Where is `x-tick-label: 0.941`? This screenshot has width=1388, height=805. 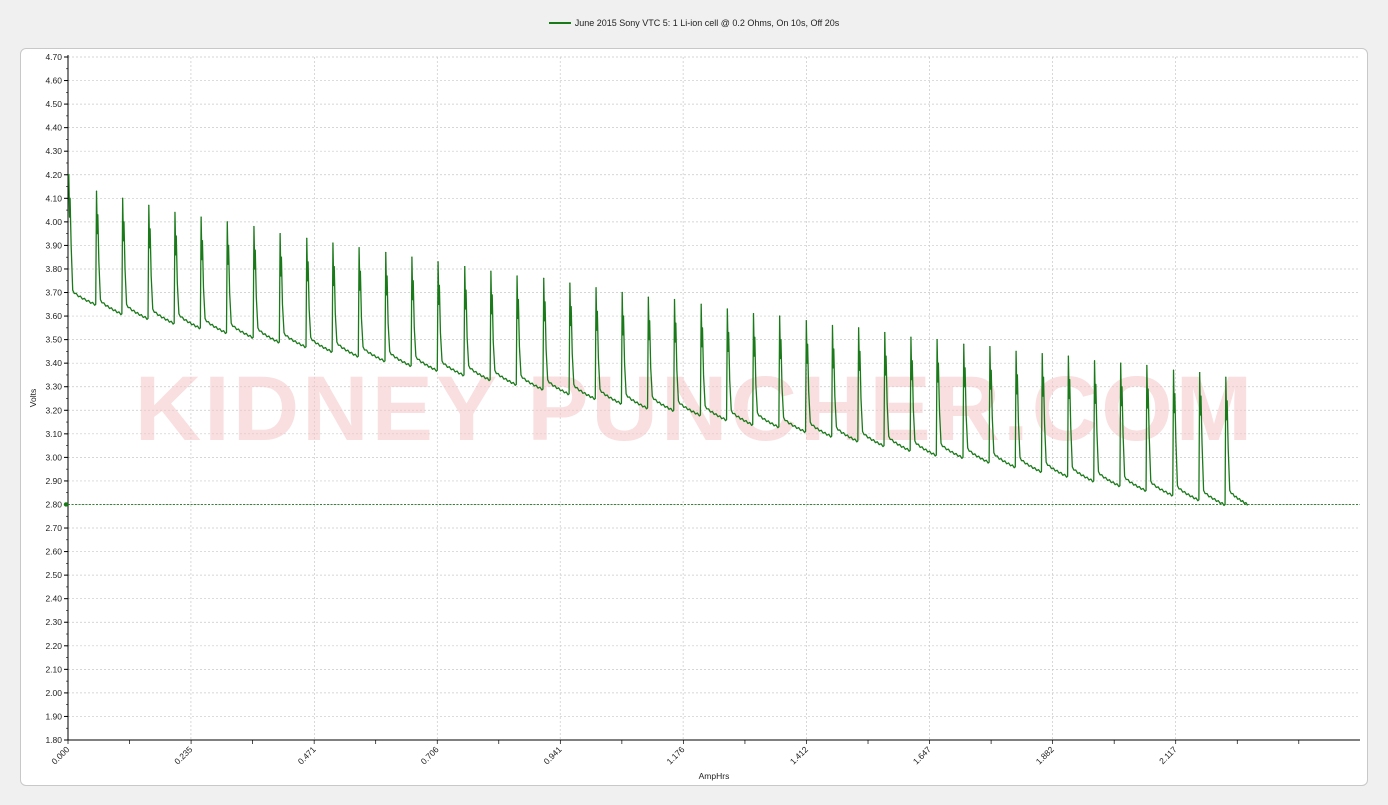 x-tick-label: 0.941 is located at coordinates (553, 755).